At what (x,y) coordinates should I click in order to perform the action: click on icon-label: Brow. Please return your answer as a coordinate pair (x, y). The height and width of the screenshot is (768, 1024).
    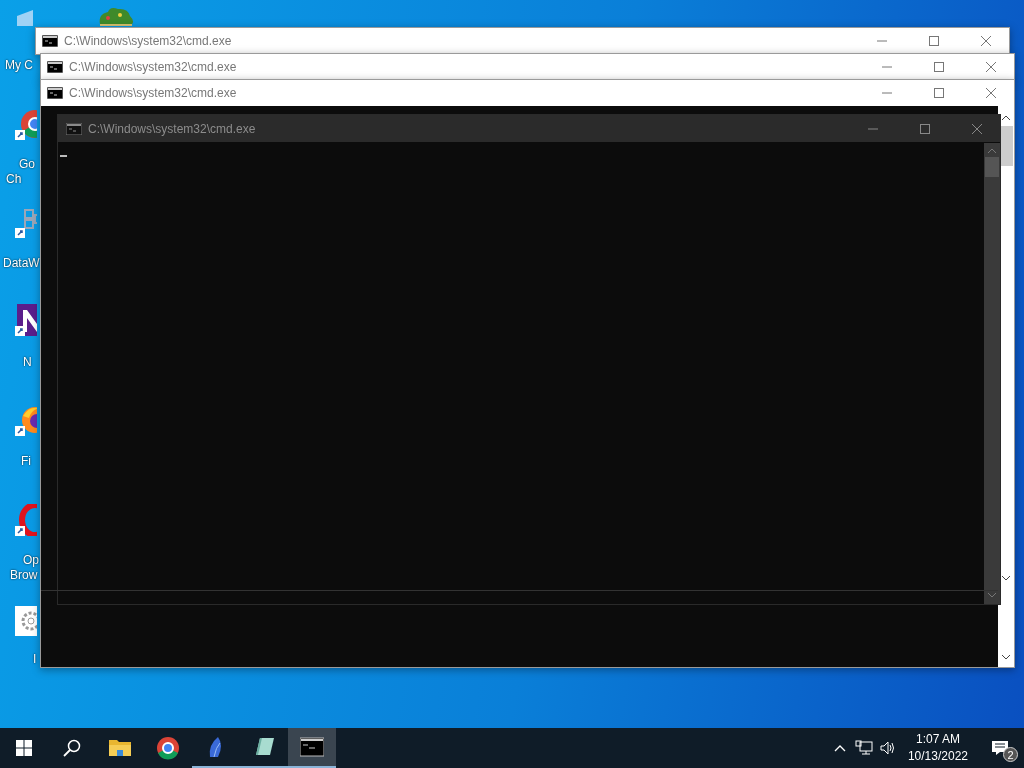
    Looking at the image, I should click on (24, 575).